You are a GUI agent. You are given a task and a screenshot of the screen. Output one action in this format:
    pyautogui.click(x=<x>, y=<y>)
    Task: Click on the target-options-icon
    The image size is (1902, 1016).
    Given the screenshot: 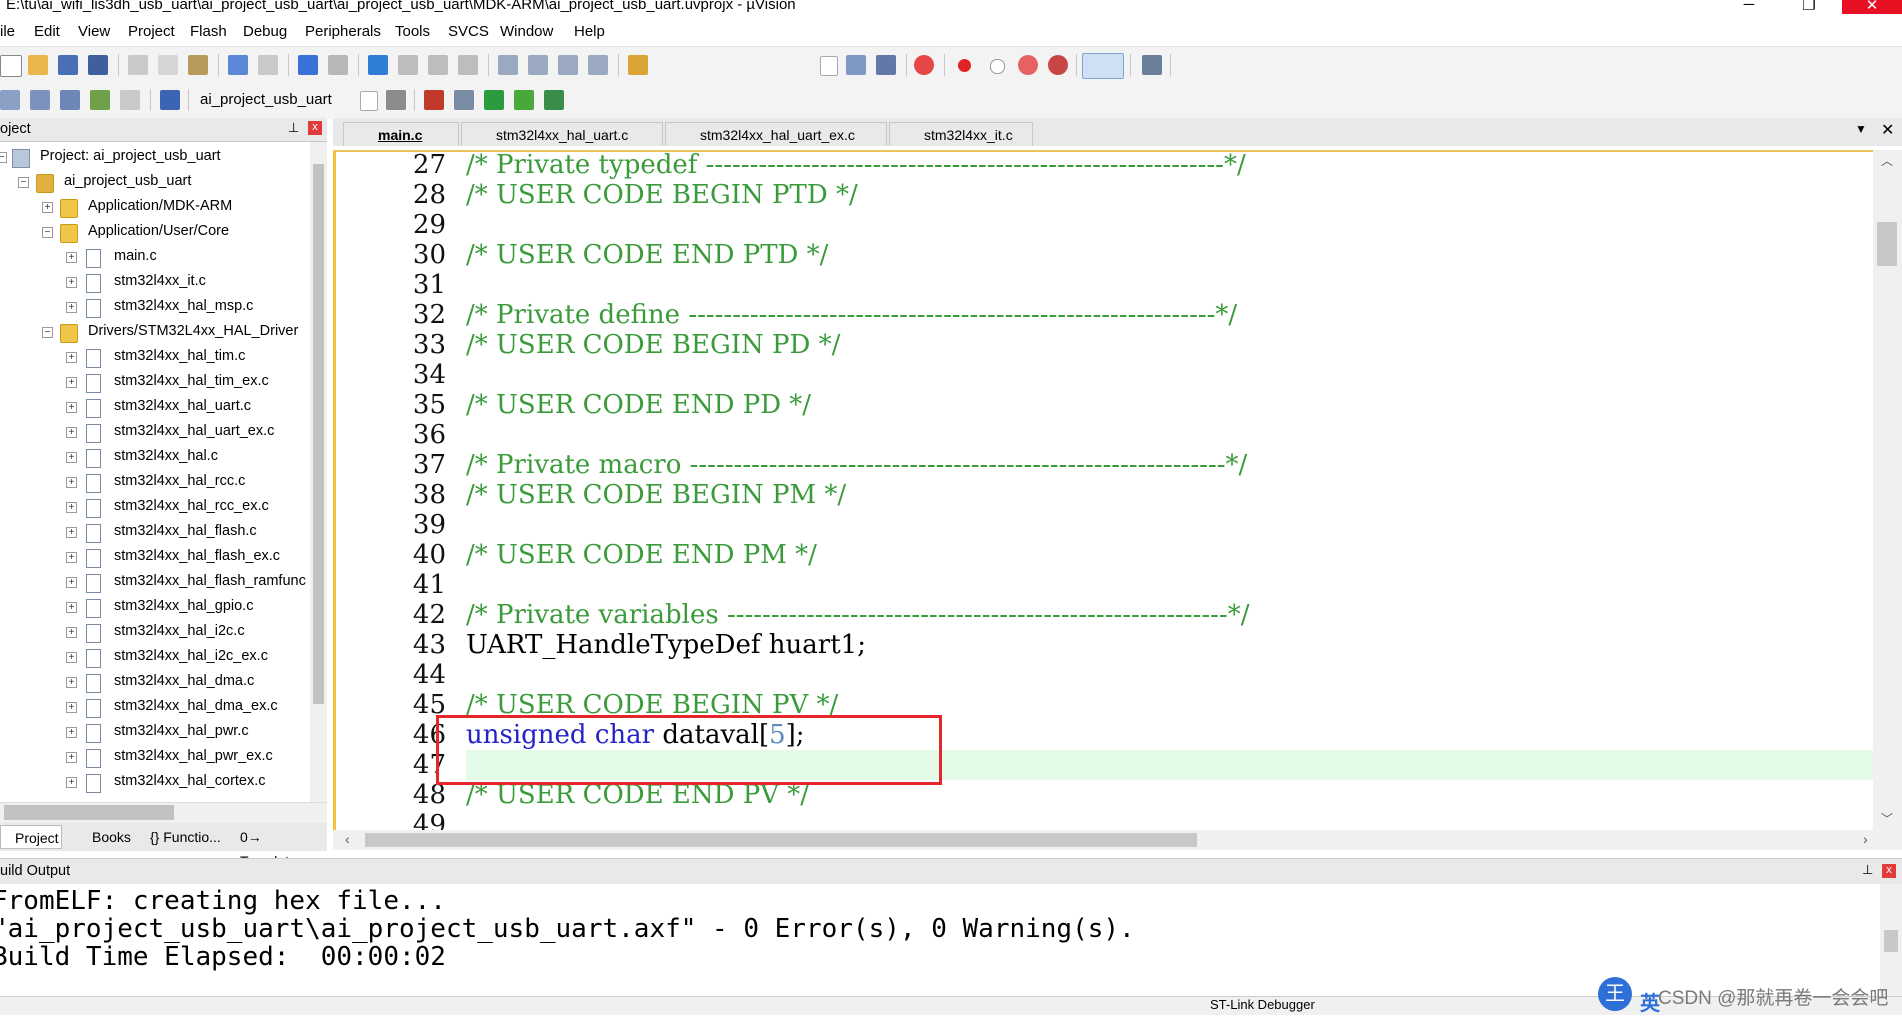 What is the action you would take?
    pyautogui.click(x=396, y=100)
    